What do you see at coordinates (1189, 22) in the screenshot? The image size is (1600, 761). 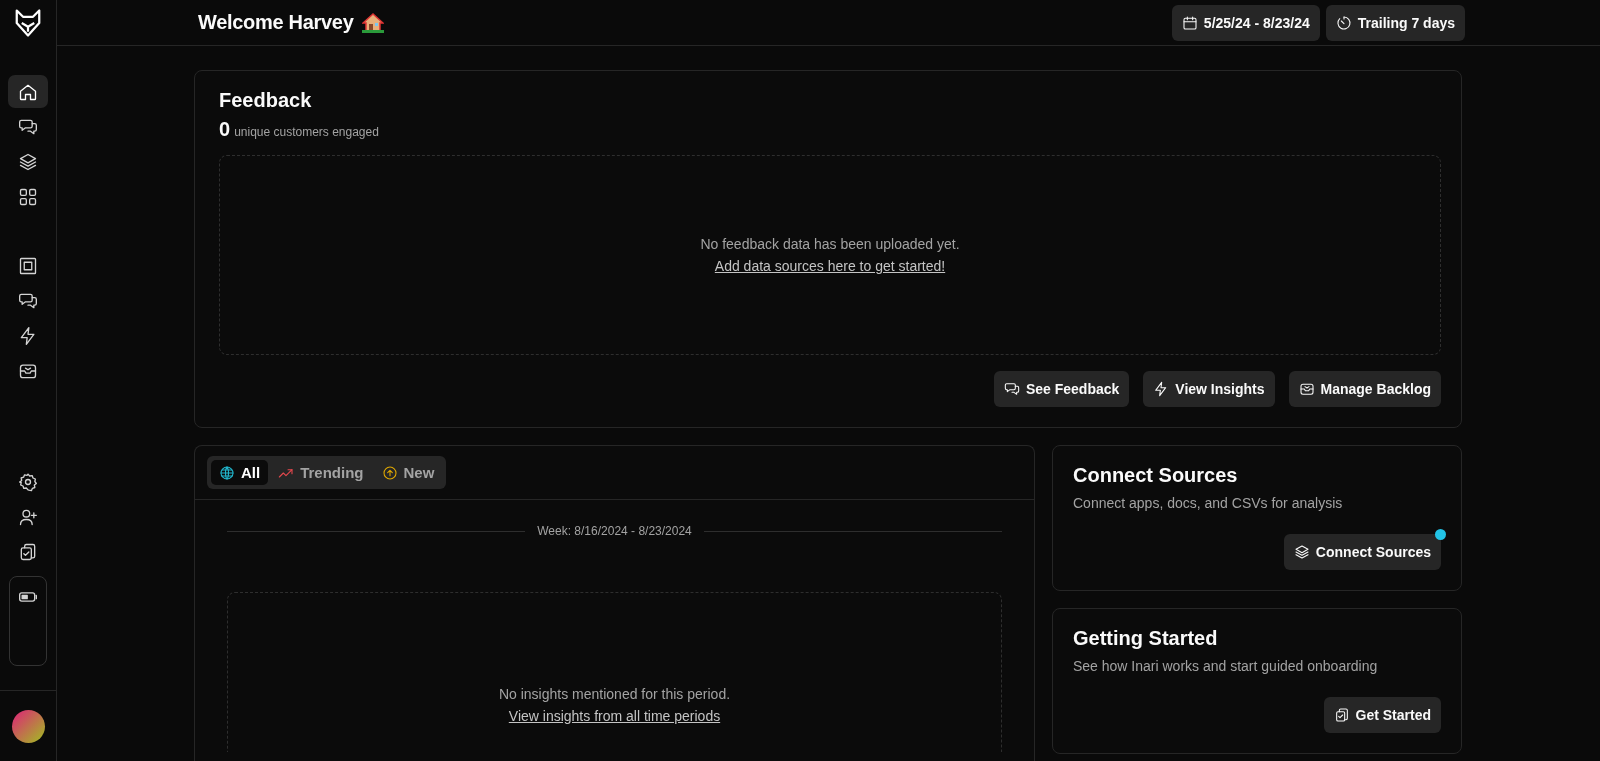 I see `calendar-icon` at bounding box center [1189, 22].